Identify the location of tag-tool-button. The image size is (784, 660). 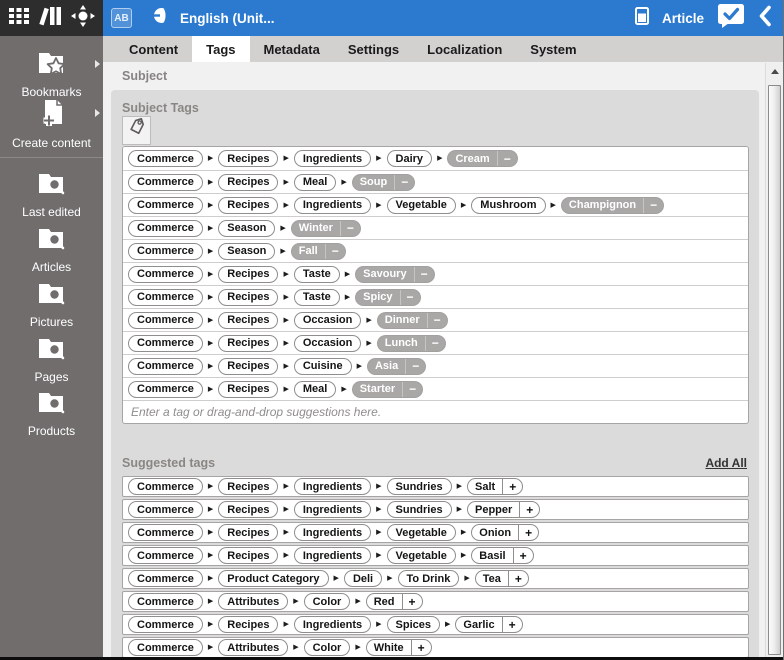
(136, 130).